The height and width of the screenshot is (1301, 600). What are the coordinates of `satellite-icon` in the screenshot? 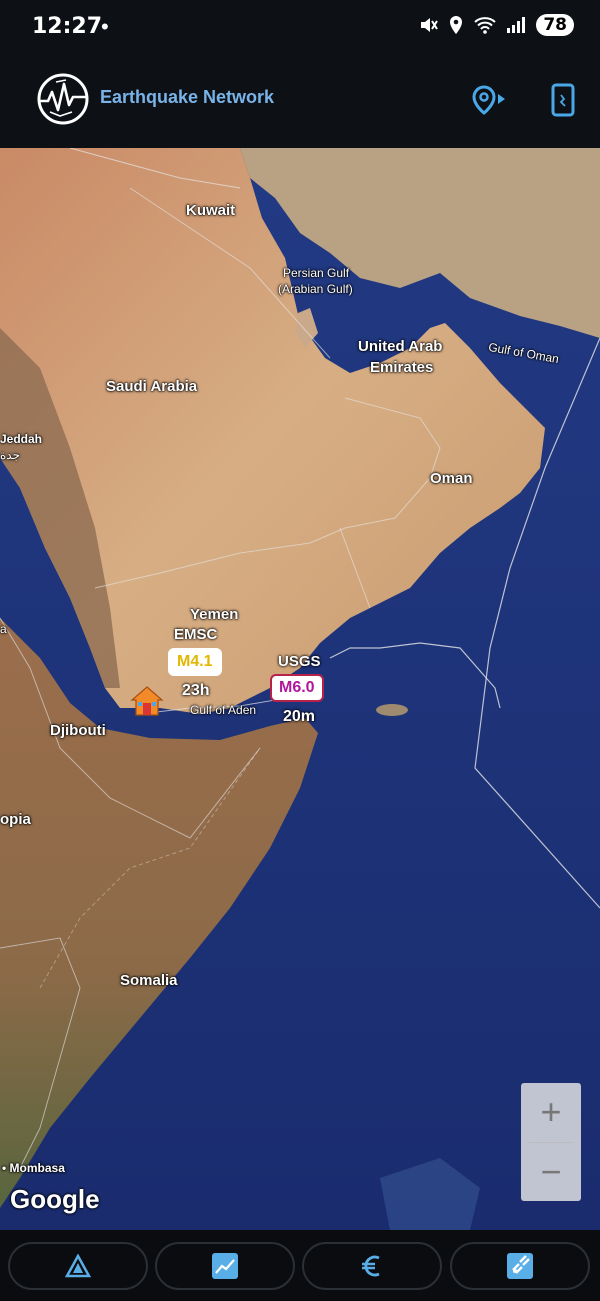 It's located at (520, 1266).